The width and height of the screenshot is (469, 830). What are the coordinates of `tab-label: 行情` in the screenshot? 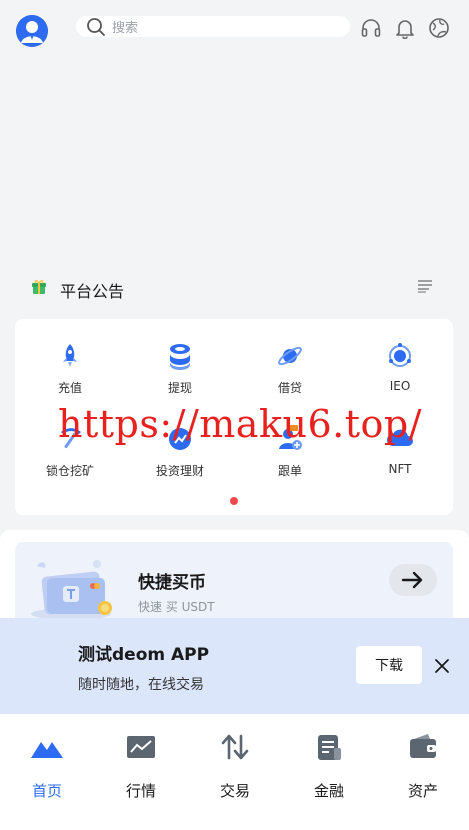 It's located at (140, 791).